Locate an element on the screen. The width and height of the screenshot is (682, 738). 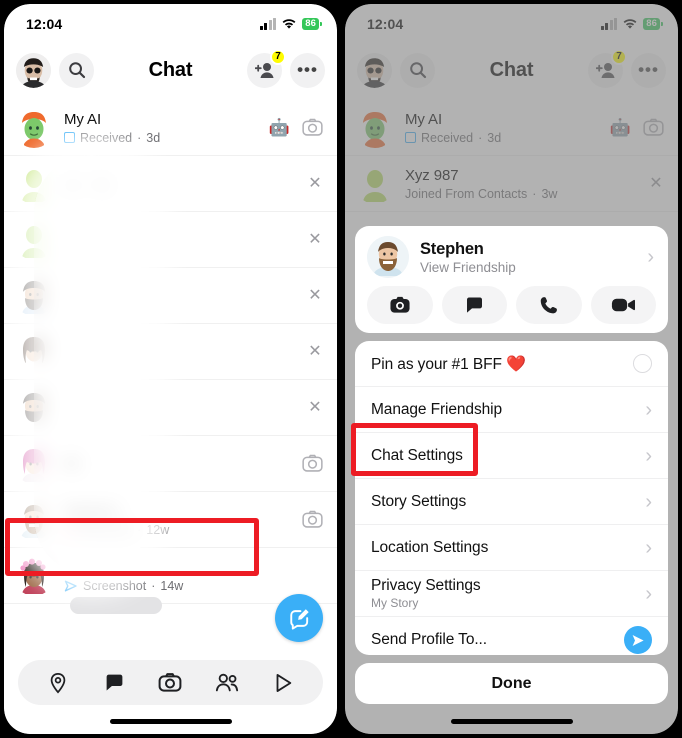
status-text: Received is located at coordinates (106, 137).